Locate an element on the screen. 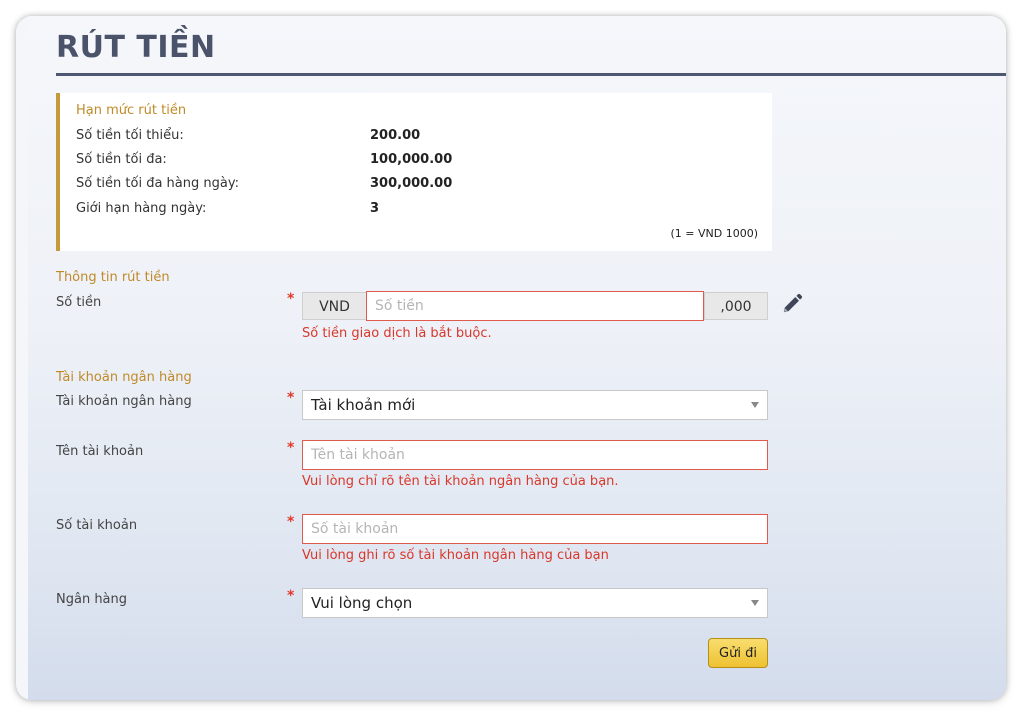  amount-label: Số tiền is located at coordinates (79, 302).